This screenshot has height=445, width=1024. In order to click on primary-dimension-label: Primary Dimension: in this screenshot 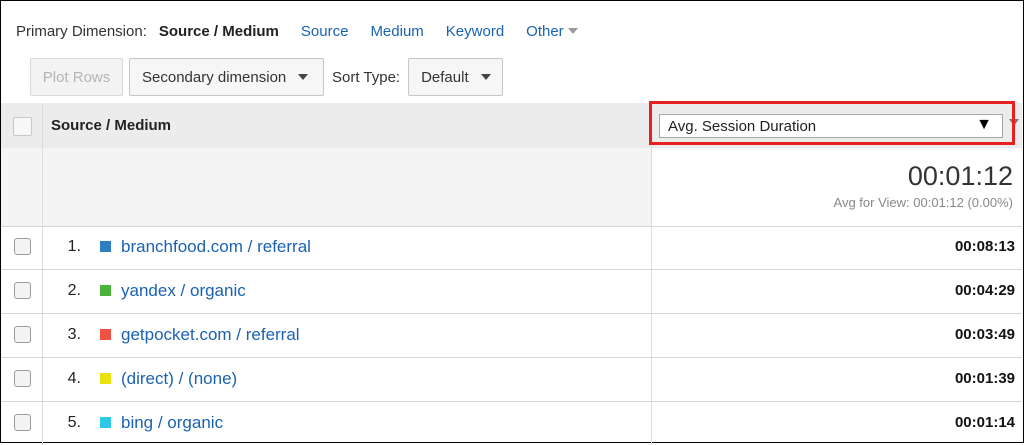, I will do `click(81, 31)`.